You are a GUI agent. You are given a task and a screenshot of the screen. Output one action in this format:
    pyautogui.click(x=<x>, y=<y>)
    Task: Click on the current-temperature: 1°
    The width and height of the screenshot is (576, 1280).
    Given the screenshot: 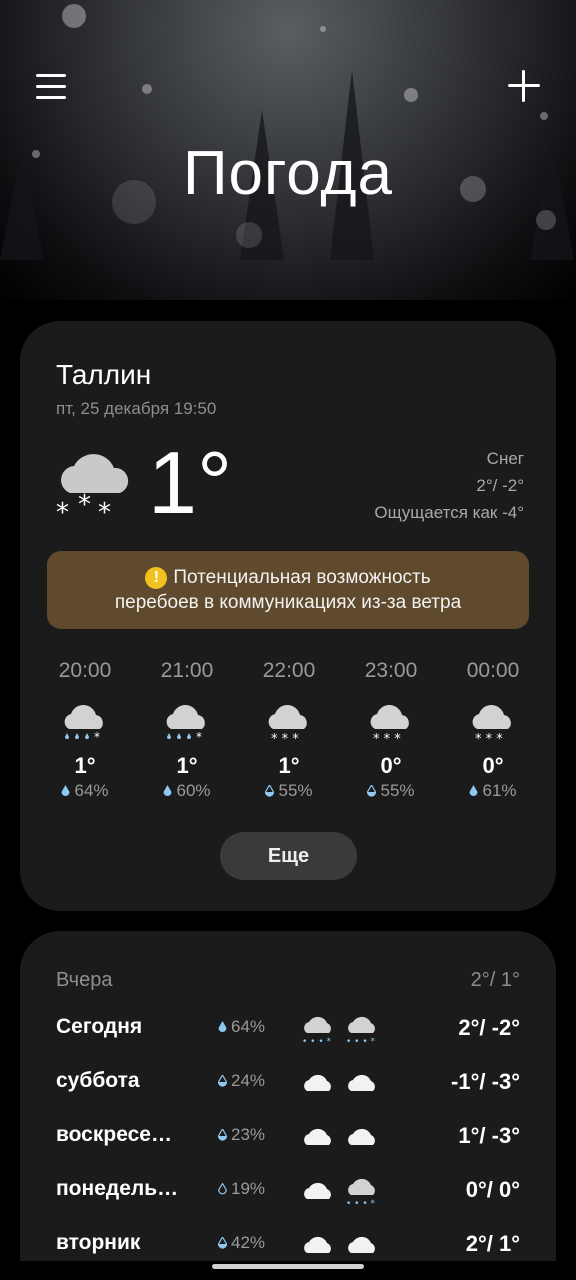 What is the action you would take?
    pyautogui.click(x=190, y=482)
    